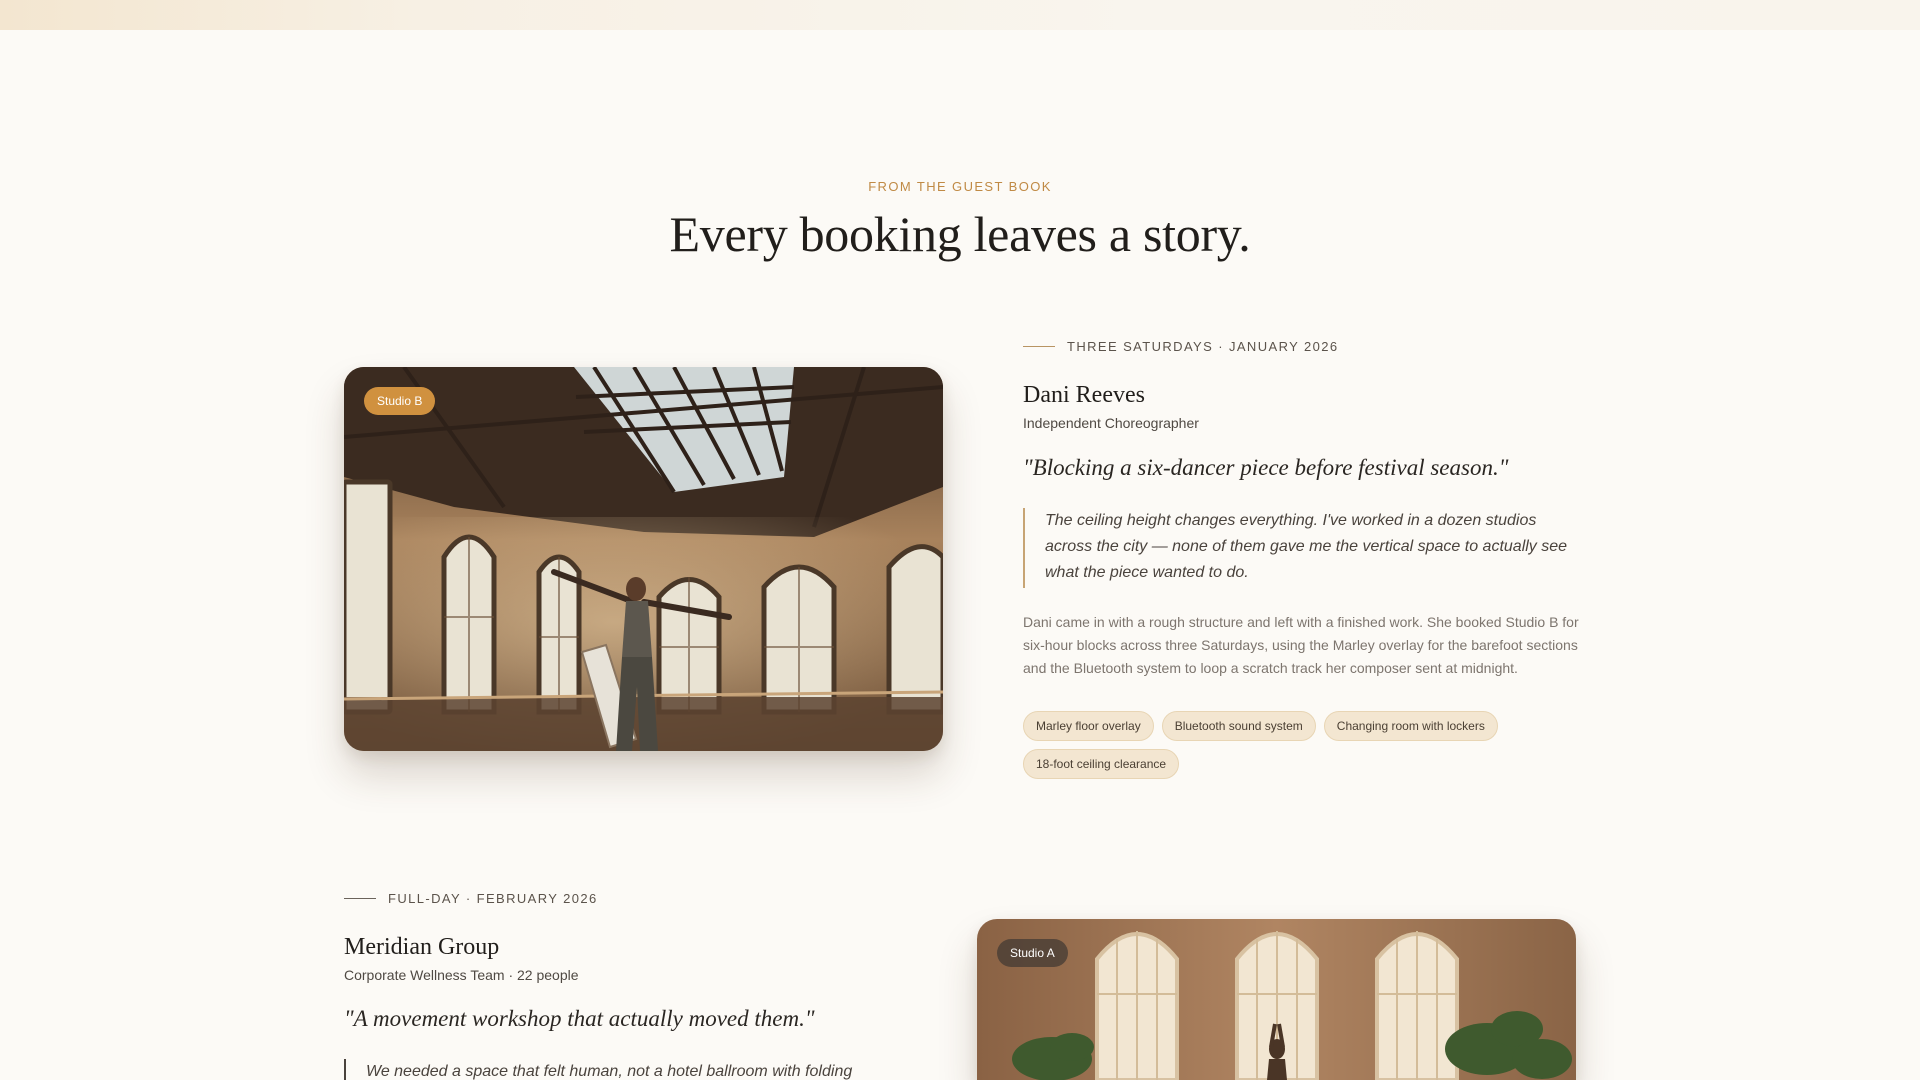 Image resolution: width=1920 pixels, height=1080 pixels. What do you see at coordinates (1084, 395) in the screenshot?
I see `guest-name: Dani Reeves` at bounding box center [1084, 395].